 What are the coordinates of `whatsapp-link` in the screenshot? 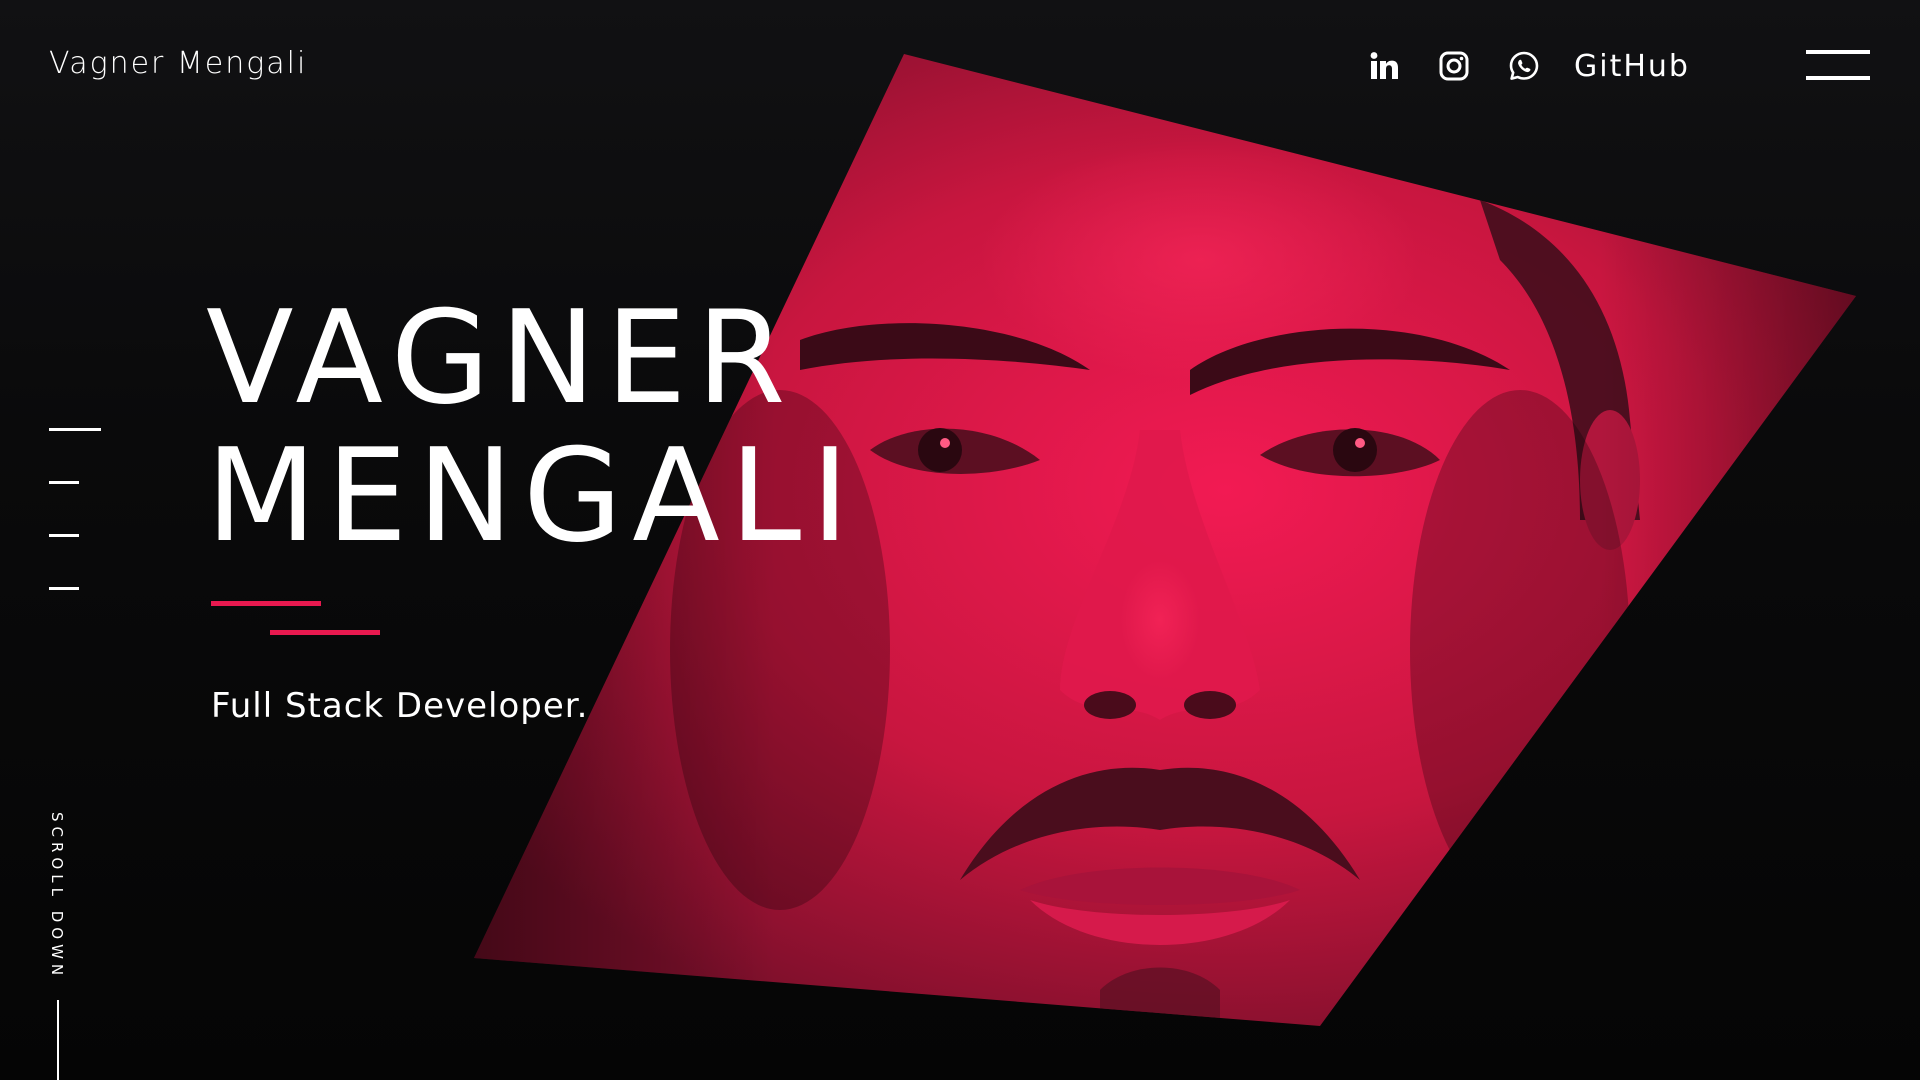 It's located at (1524, 66).